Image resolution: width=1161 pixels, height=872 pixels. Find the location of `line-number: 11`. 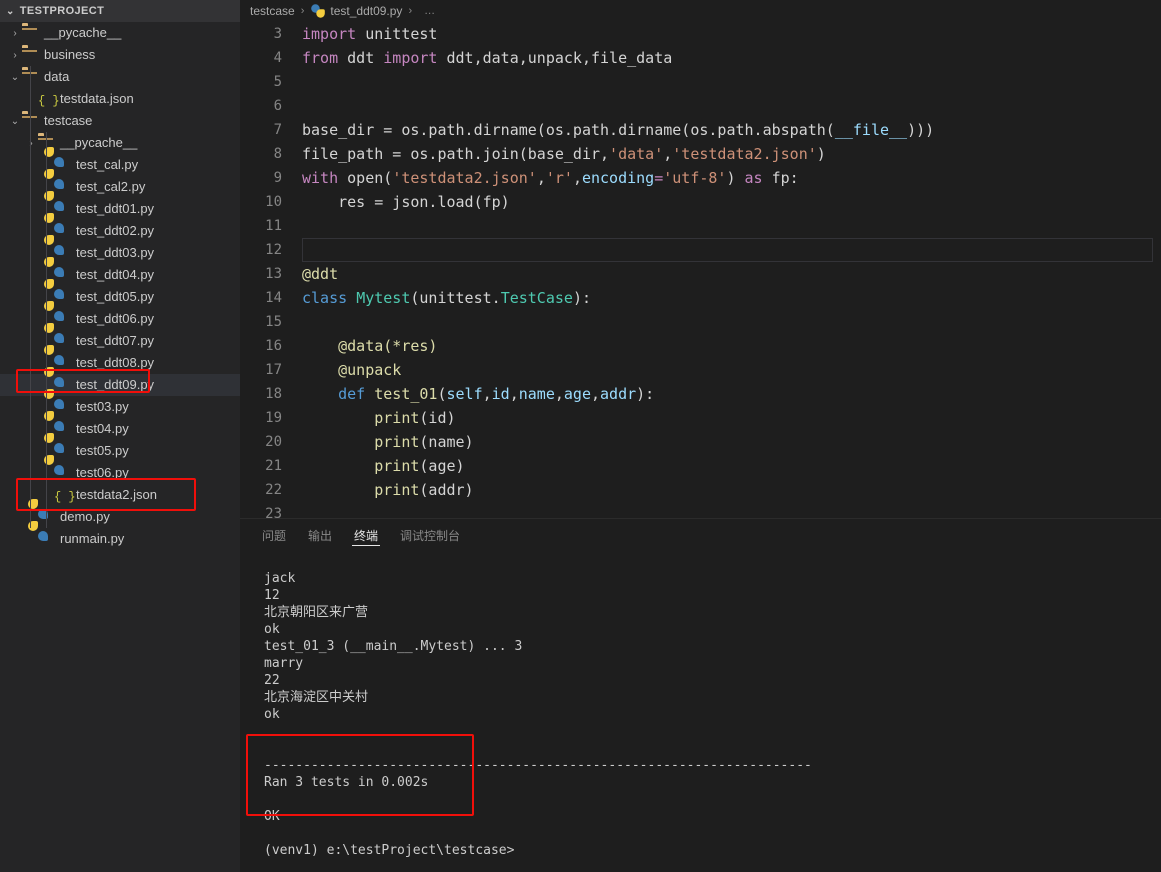

line-number: 11 is located at coordinates (273, 226).